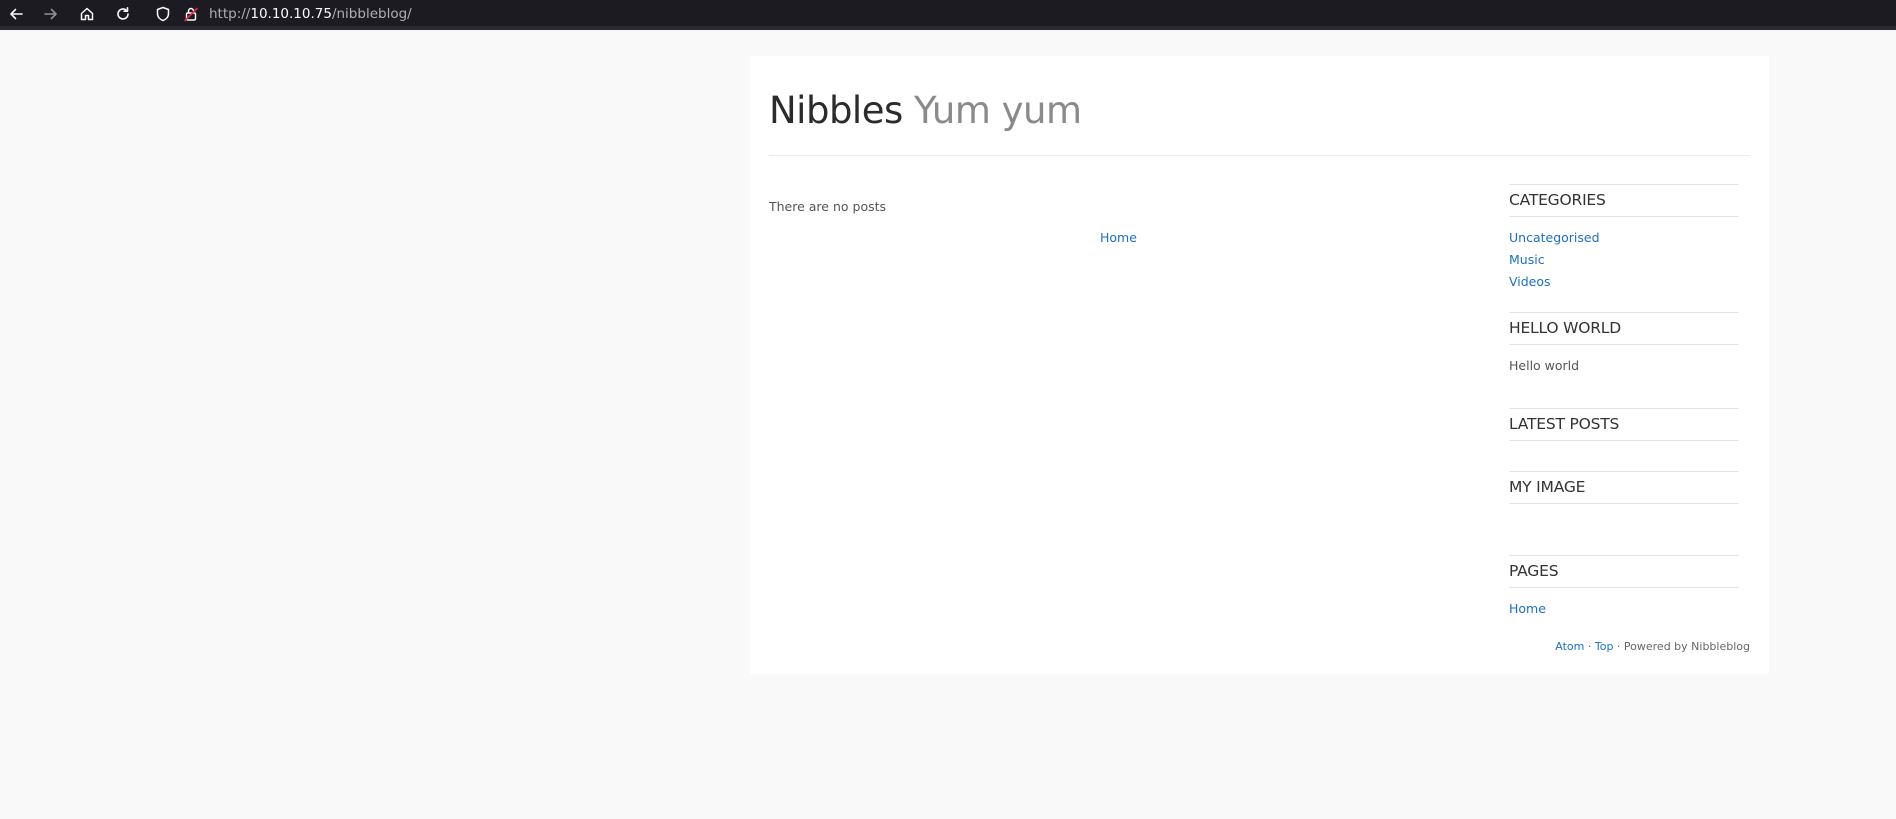 The image size is (1896, 819). What do you see at coordinates (230, 14) in the screenshot?
I see `url-prefix: http://` at bounding box center [230, 14].